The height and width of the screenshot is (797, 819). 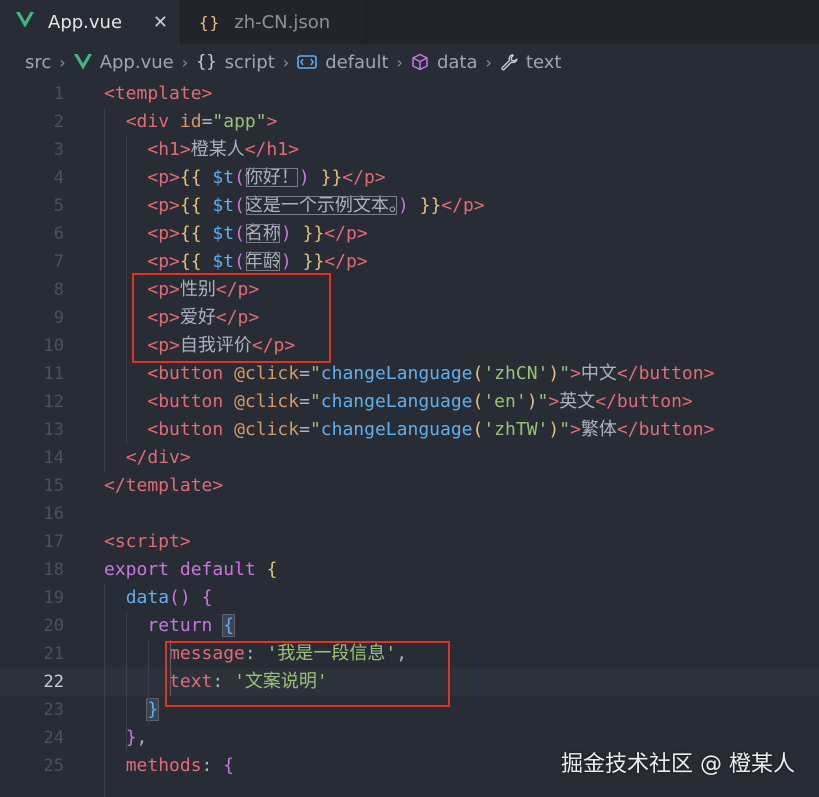 I want to click on chevron-right-icon: ›, so click(x=62, y=62).